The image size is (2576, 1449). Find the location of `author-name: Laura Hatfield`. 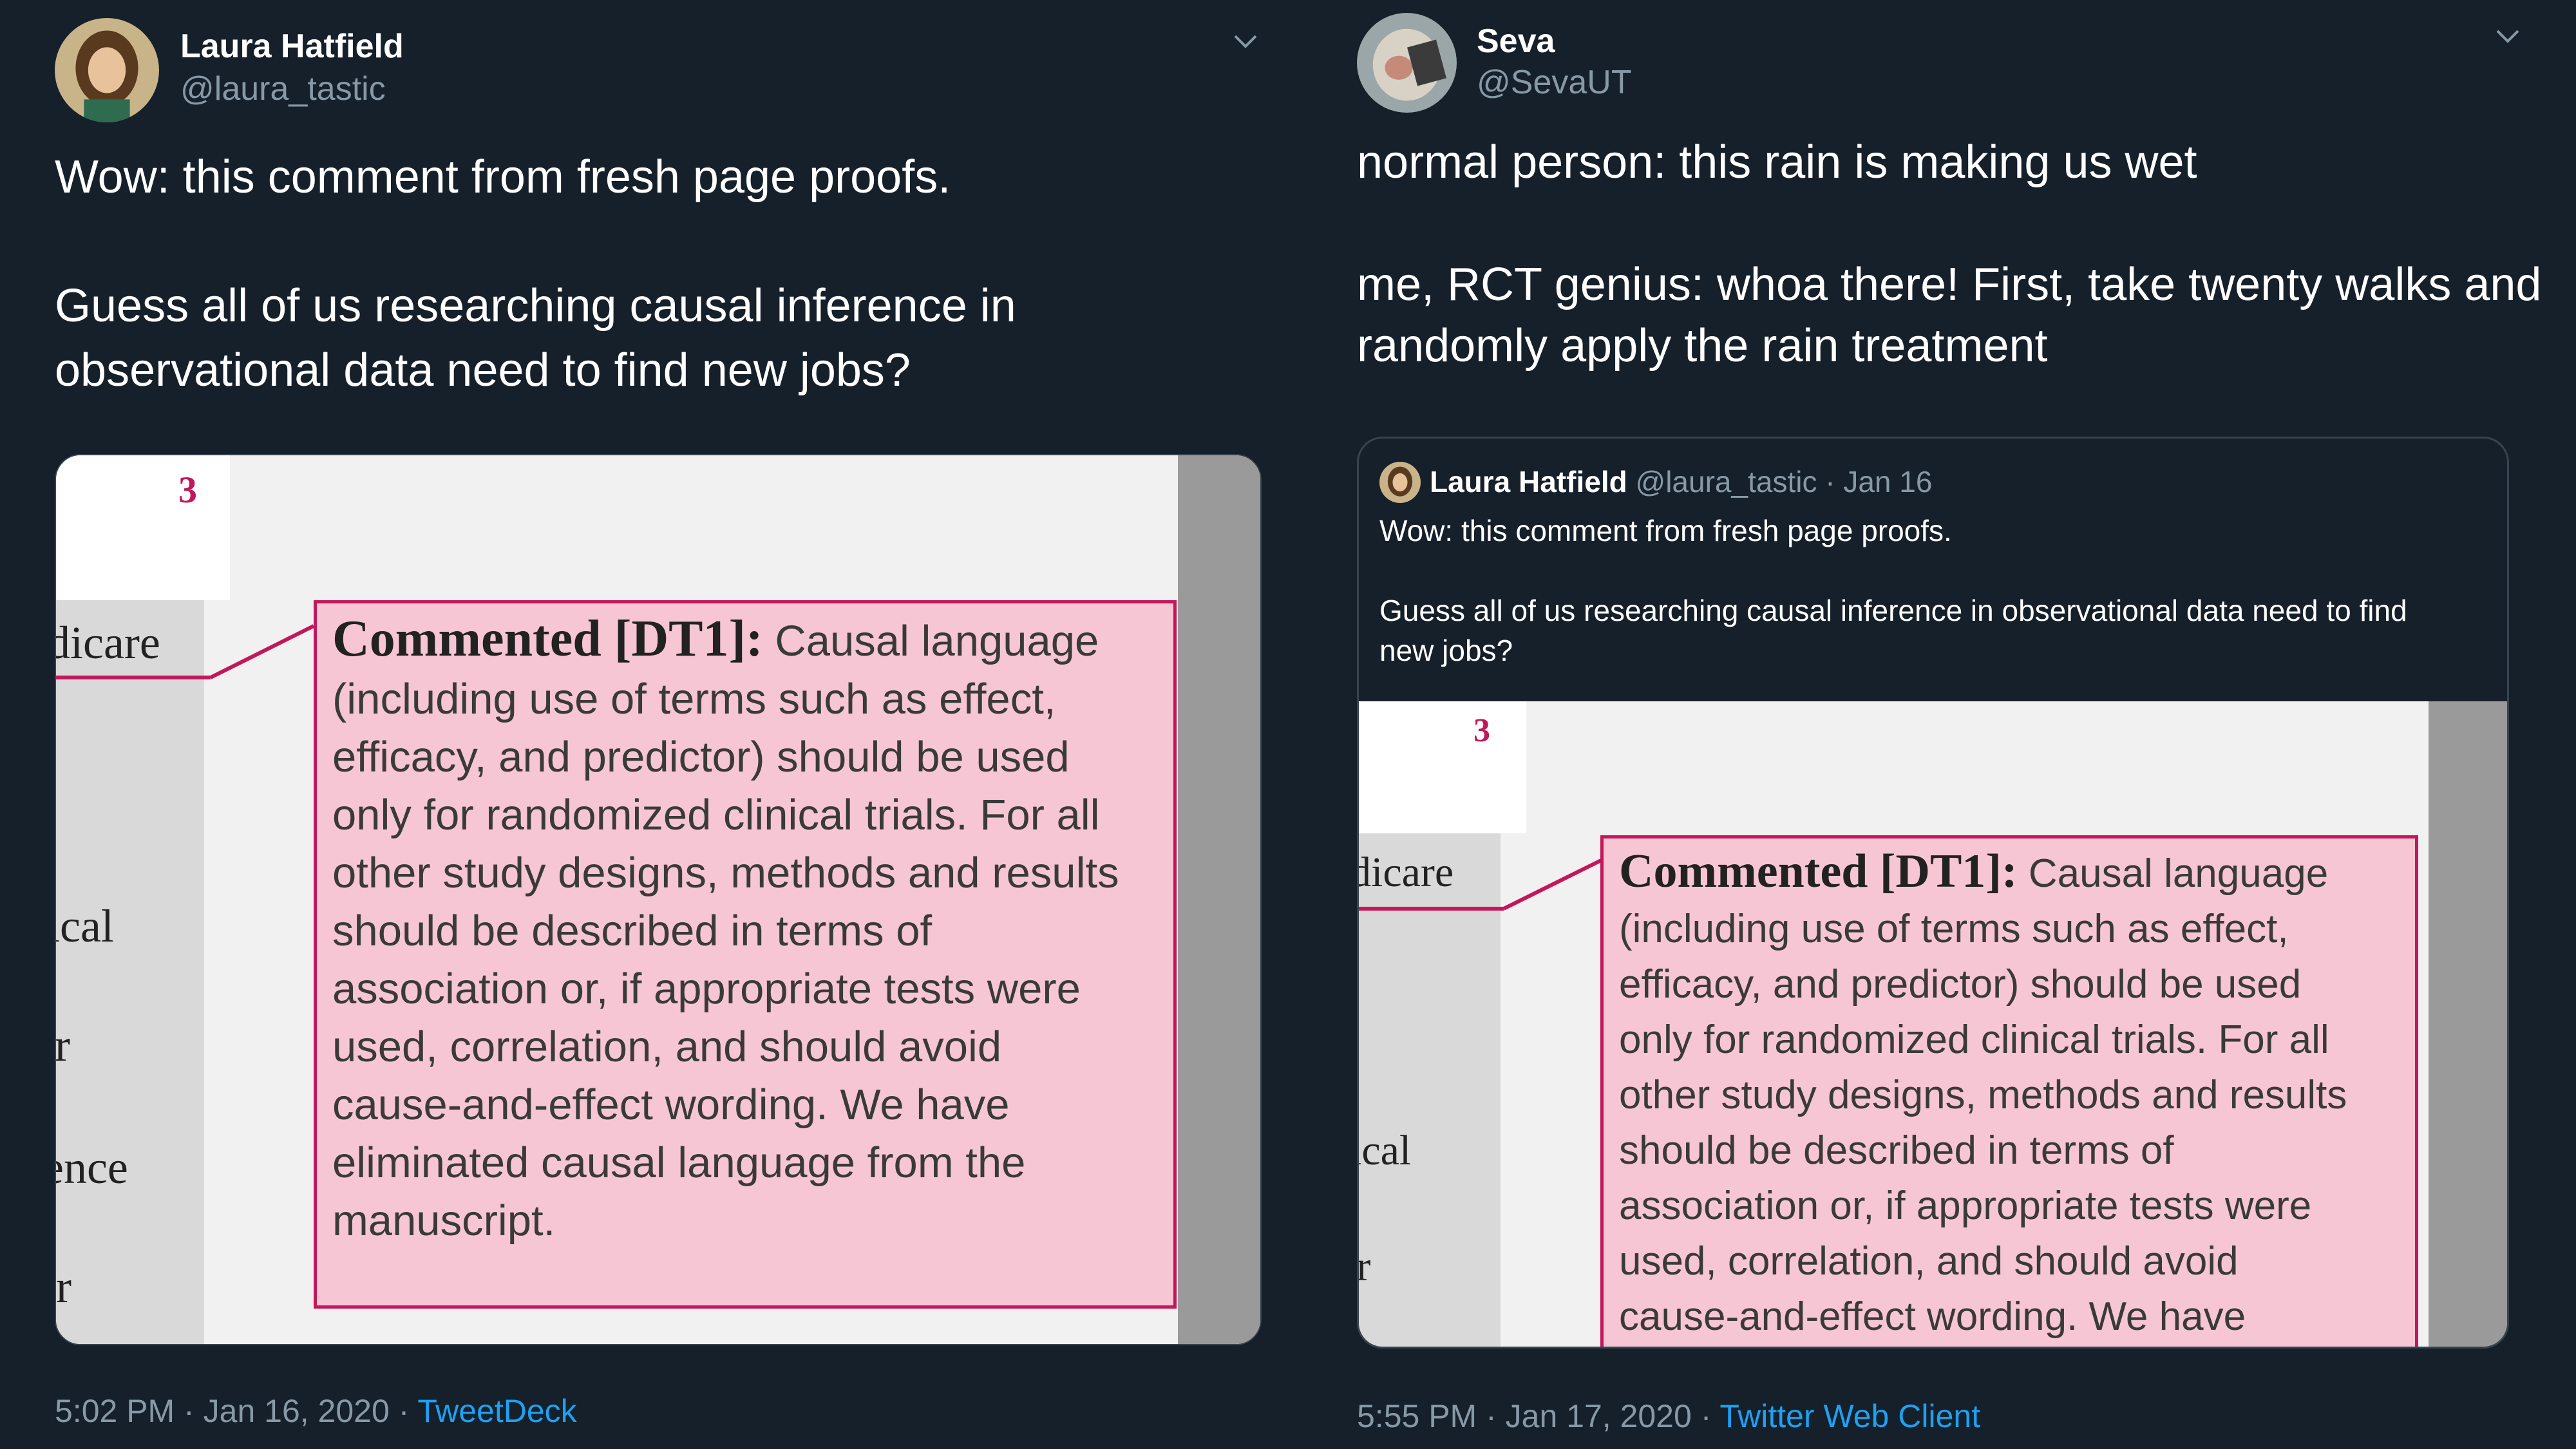

author-name: Laura Hatfield is located at coordinates (292, 46).